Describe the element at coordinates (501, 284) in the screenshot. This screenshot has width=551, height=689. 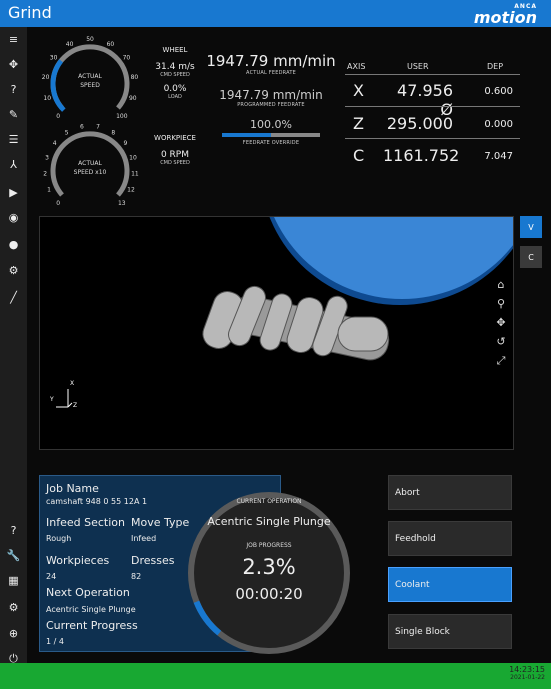
I see `home-icon: ⌂` at that location.